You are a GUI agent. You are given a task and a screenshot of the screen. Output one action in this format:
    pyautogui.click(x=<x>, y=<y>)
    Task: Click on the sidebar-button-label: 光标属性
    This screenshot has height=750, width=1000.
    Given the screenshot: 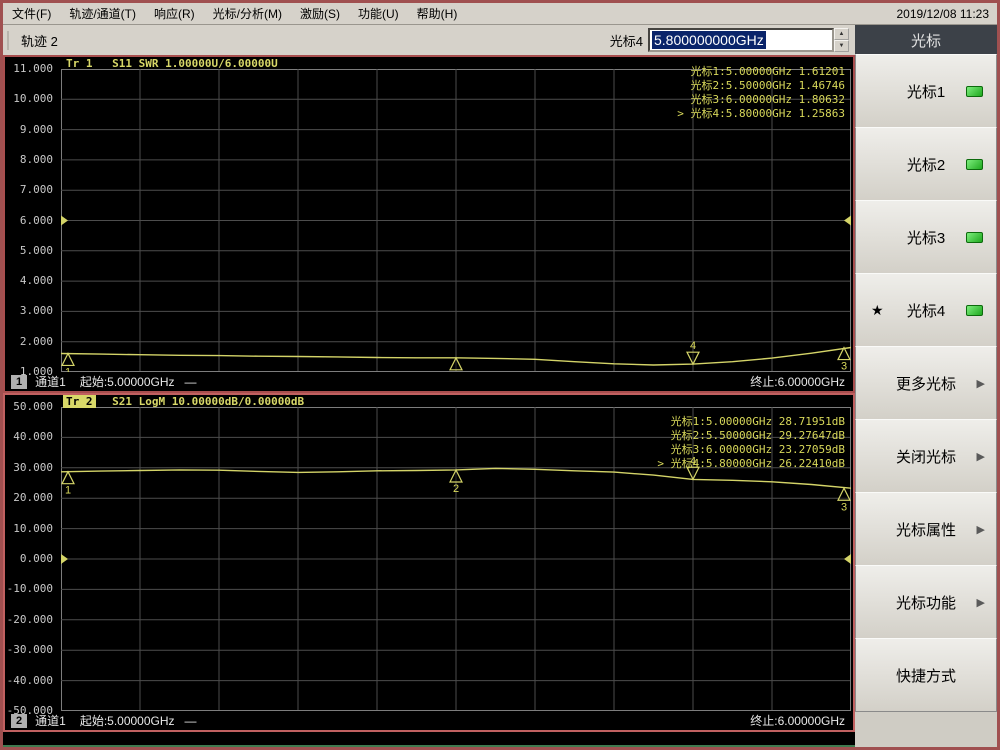 What is the action you would take?
    pyautogui.click(x=925, y=530)
    